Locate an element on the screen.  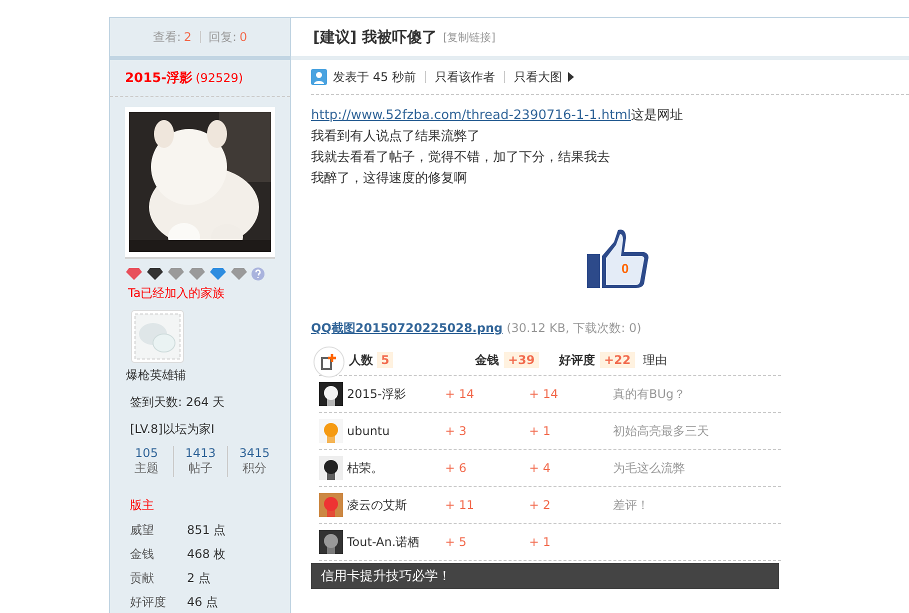
user-group: 版主 is located at coordinates (210, 505).